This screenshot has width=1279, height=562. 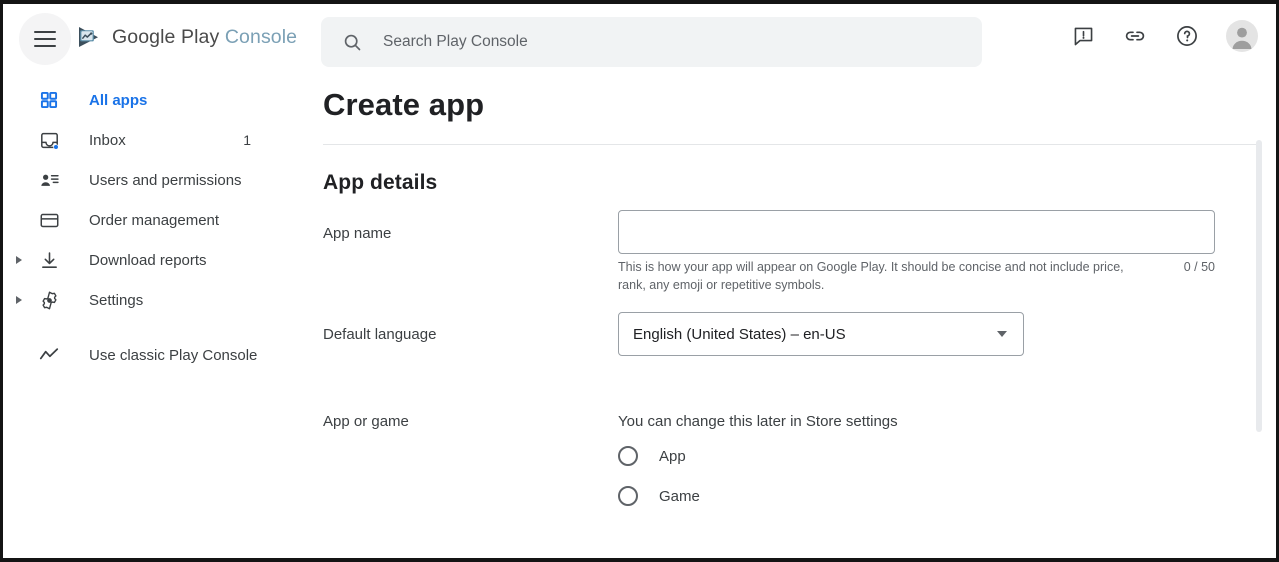 I want to click on help-button, so click(x=1187, y=36).